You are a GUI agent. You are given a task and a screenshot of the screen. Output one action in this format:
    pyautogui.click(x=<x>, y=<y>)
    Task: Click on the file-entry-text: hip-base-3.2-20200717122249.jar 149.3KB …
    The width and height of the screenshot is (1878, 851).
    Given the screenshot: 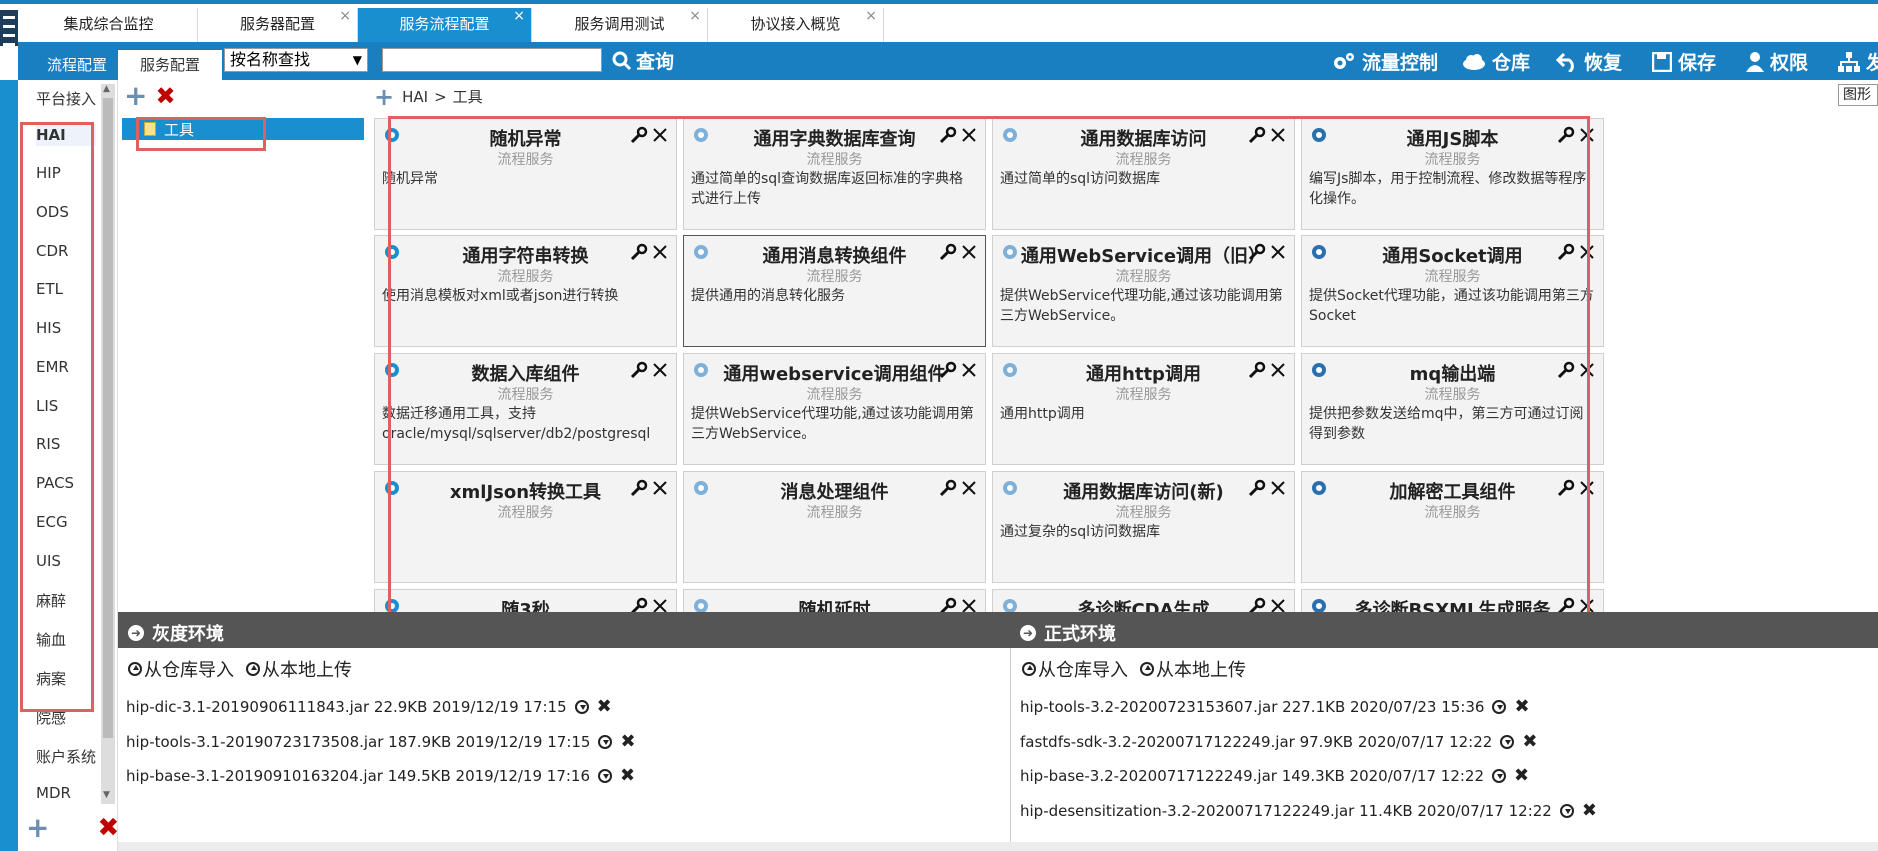 What is the action you would take?
    pyautogui.click(x=1252, y=776)
    